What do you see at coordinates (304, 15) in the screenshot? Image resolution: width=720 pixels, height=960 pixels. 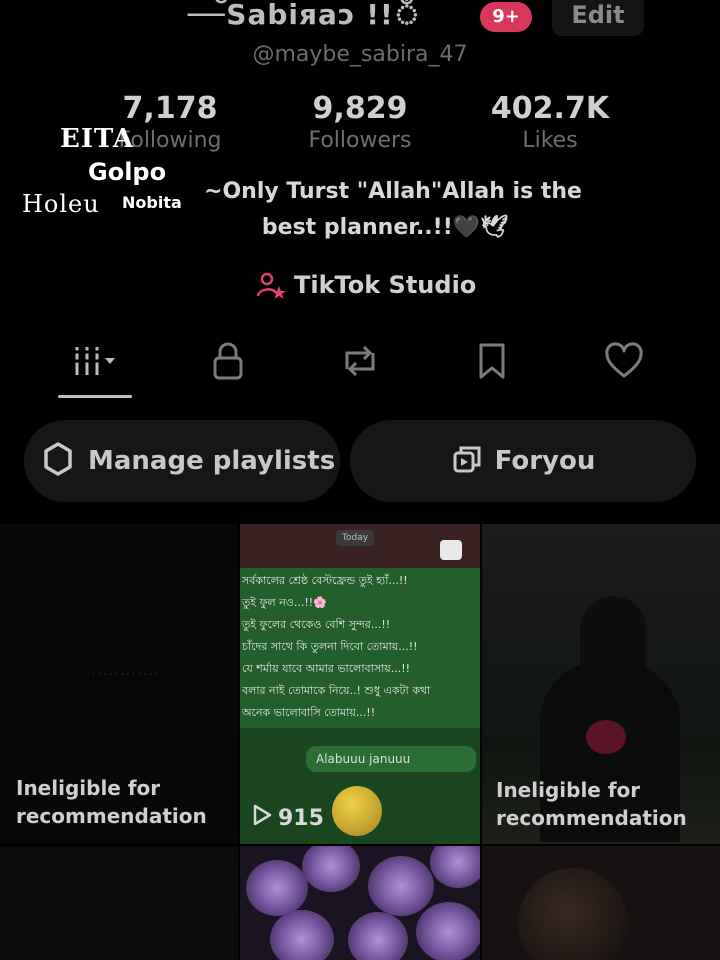 I see `display-name: —ঁSabiяaↄ !!ঁ` at bounding box center [304, 15].